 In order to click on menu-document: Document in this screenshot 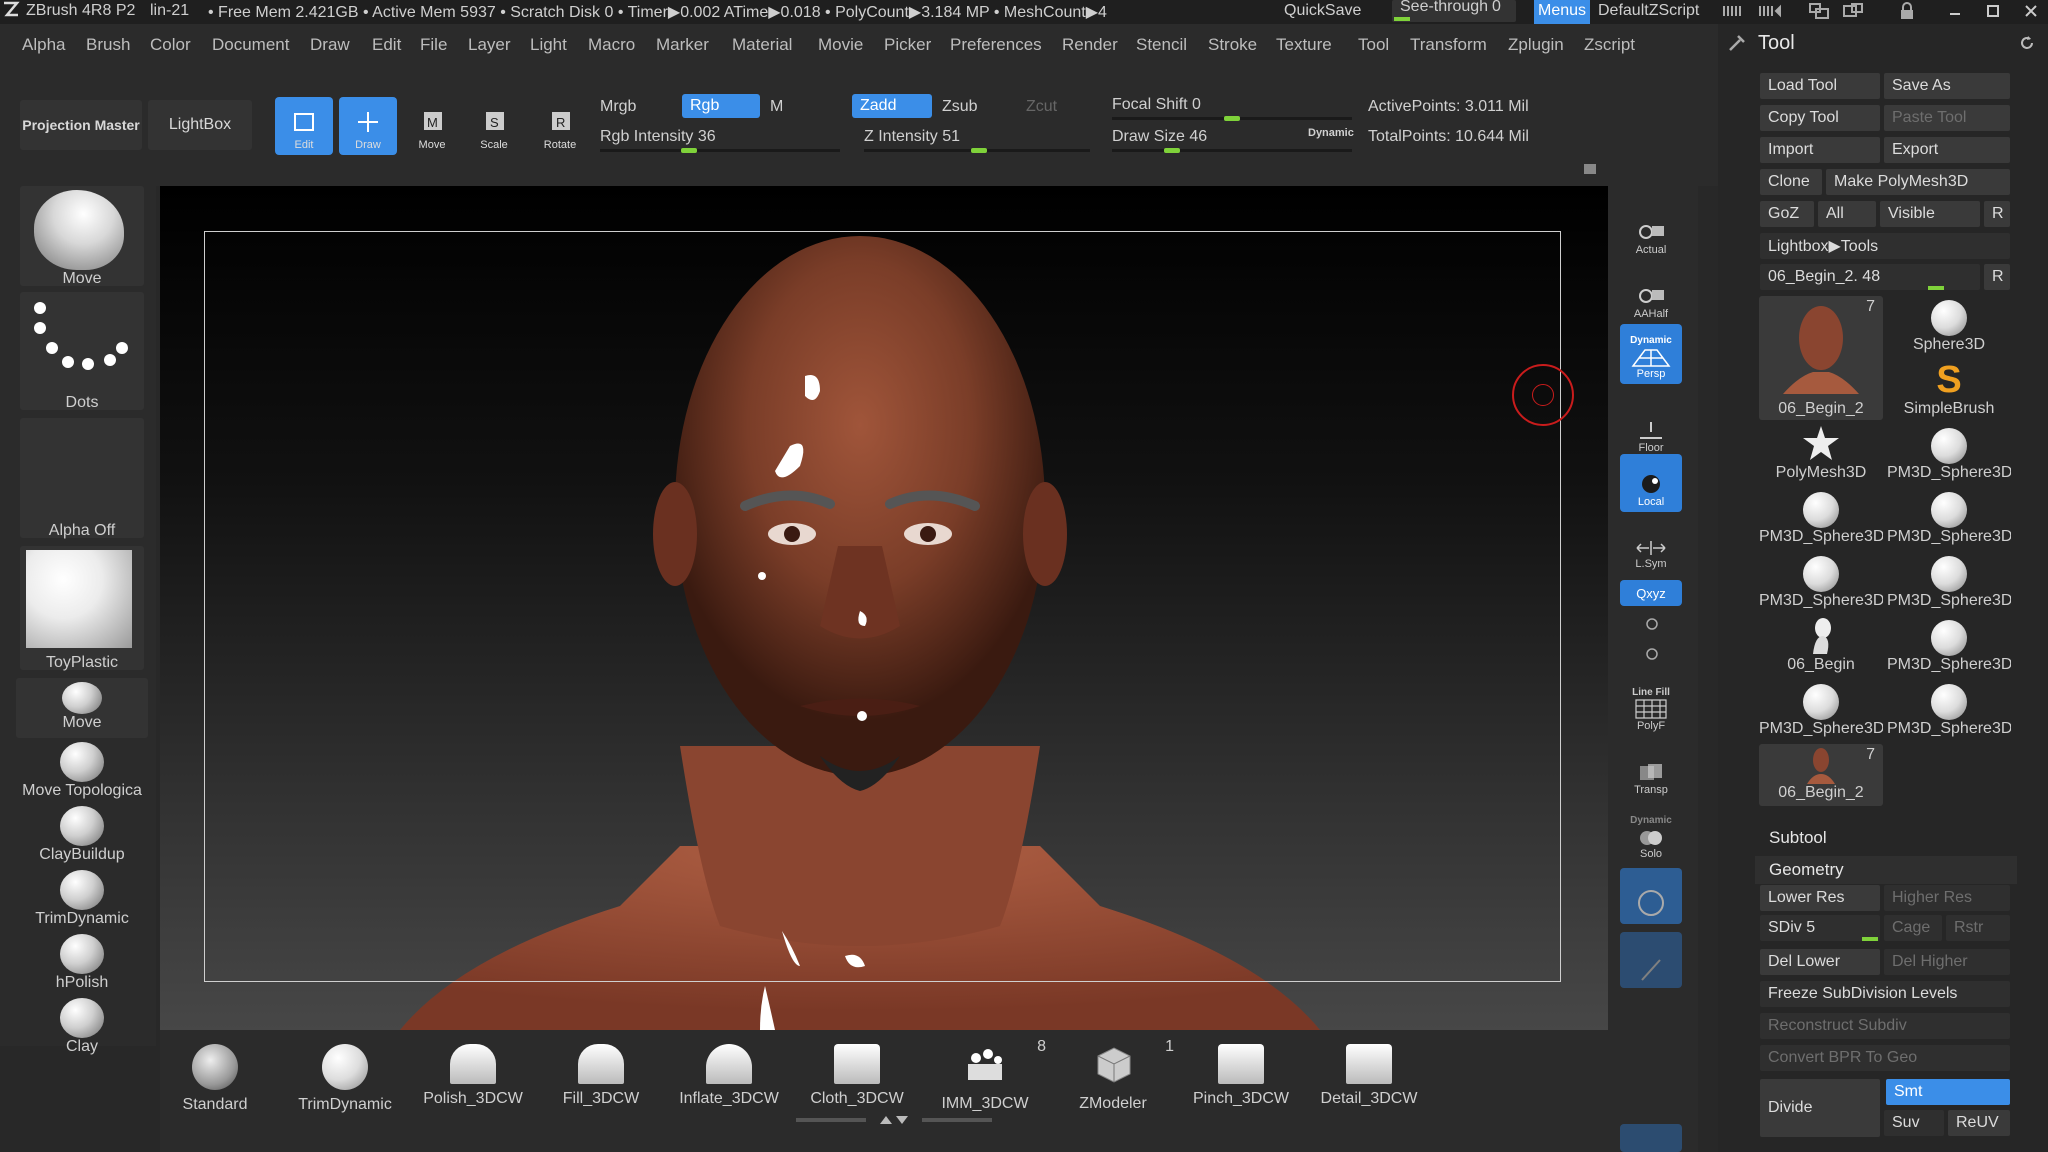, I will do `click(250, 45)`.